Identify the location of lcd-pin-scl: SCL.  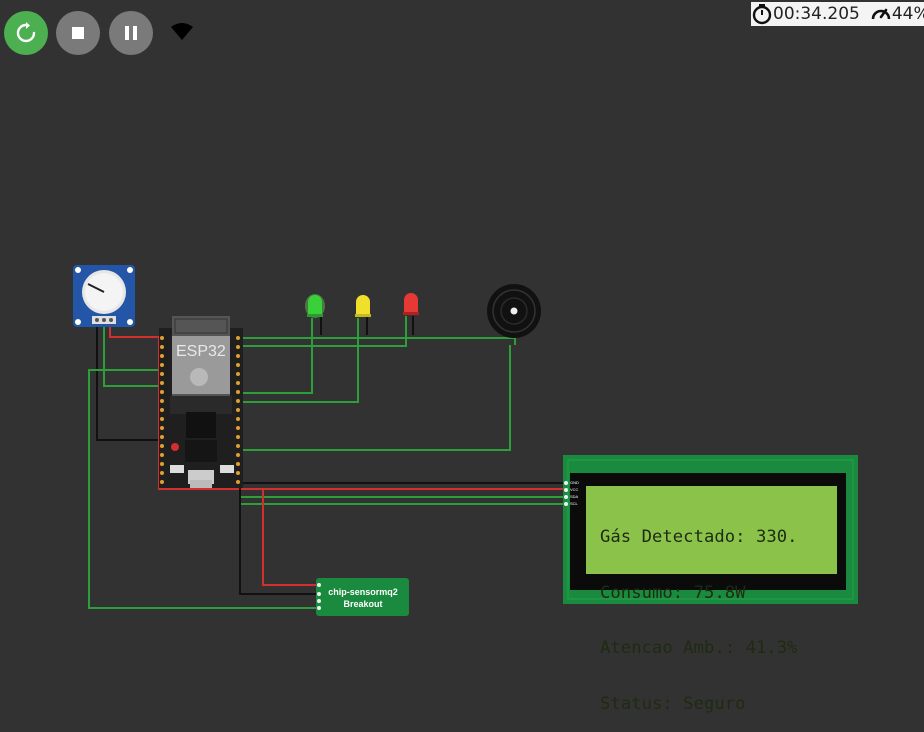
(574, 503).